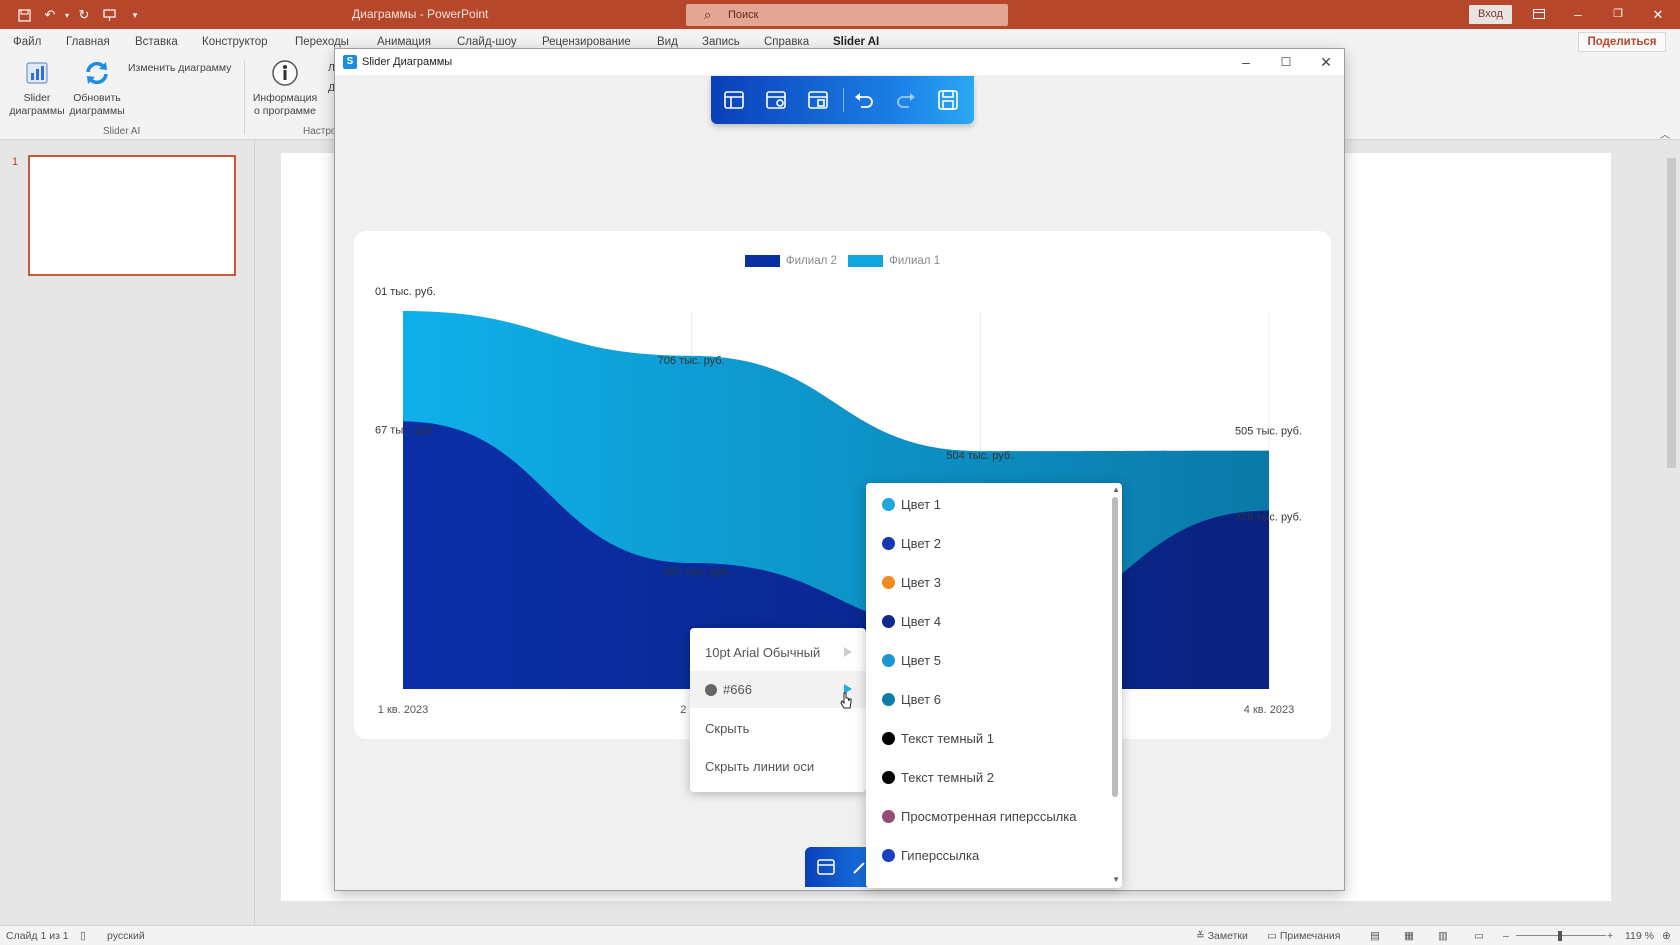 Image resolution: width=1680 pixels, height=945 pixels. What do you see at coordinates (97, 73) in the screenshot?
I see `refresh-icon` at bounding box center [97, 73].